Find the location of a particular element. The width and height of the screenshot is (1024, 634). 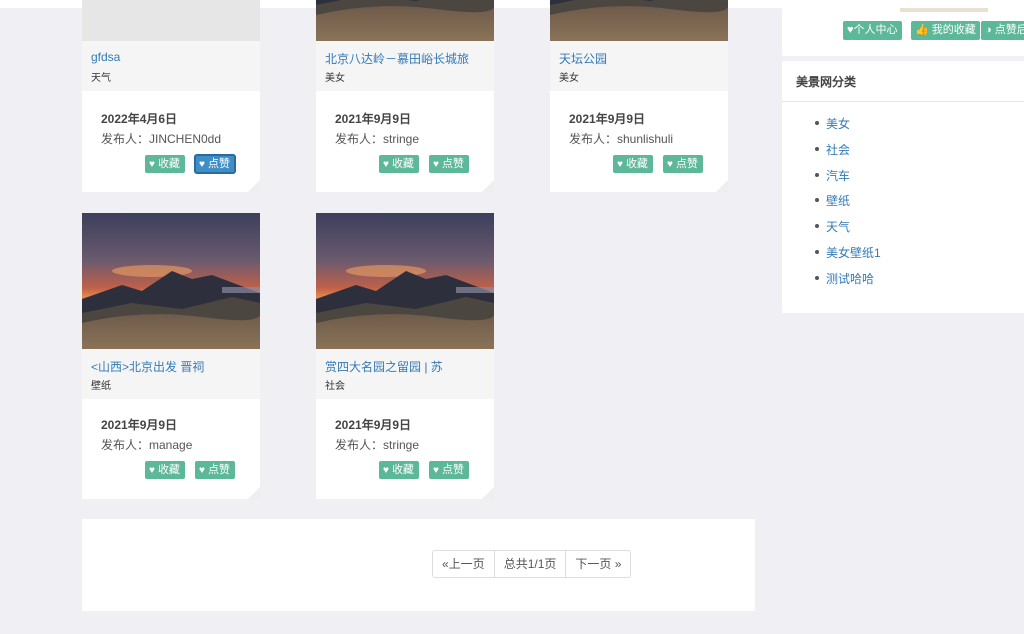

card-category: 天气 is located at coordinates (101, 78).